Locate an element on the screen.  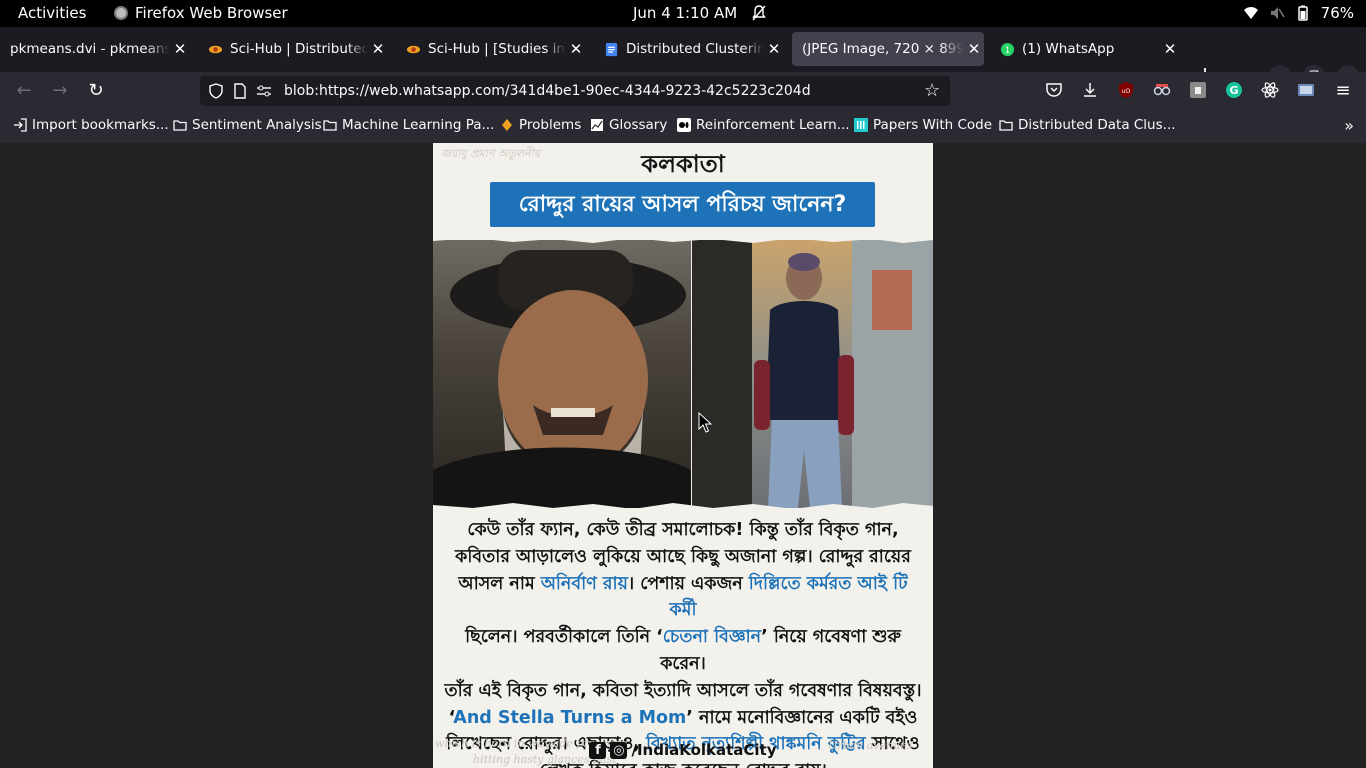
spy-extension-icon is located at coordinates (1162, 90).